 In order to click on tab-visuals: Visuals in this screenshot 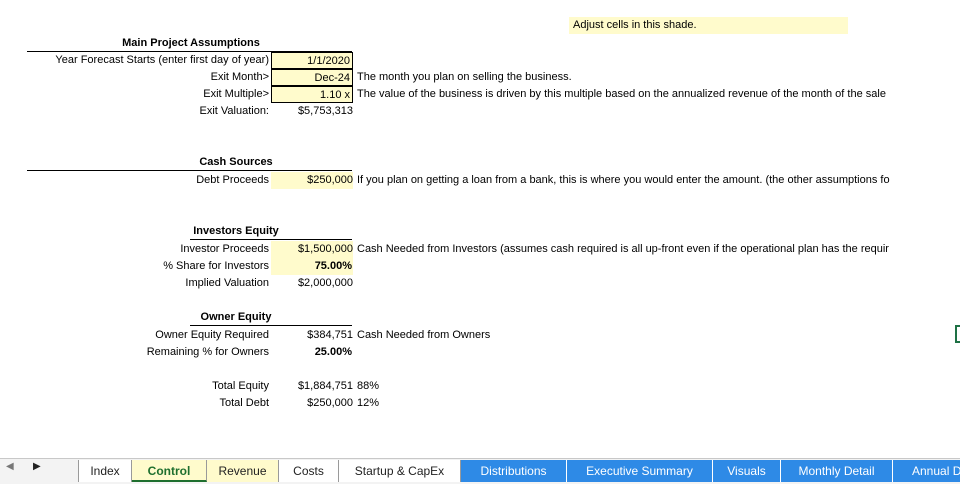, I will do `click(747, 471)`.